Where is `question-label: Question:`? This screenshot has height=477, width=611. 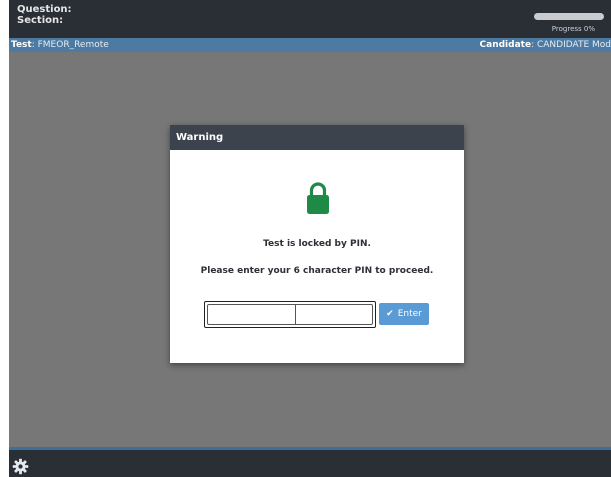
question-label: Question: is located at coordinates (44, 9).